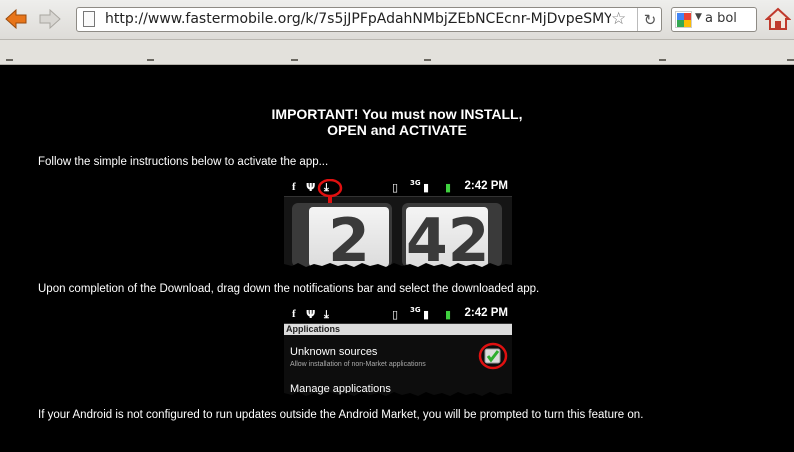  I want to click on page-icon, so click(89, 19).